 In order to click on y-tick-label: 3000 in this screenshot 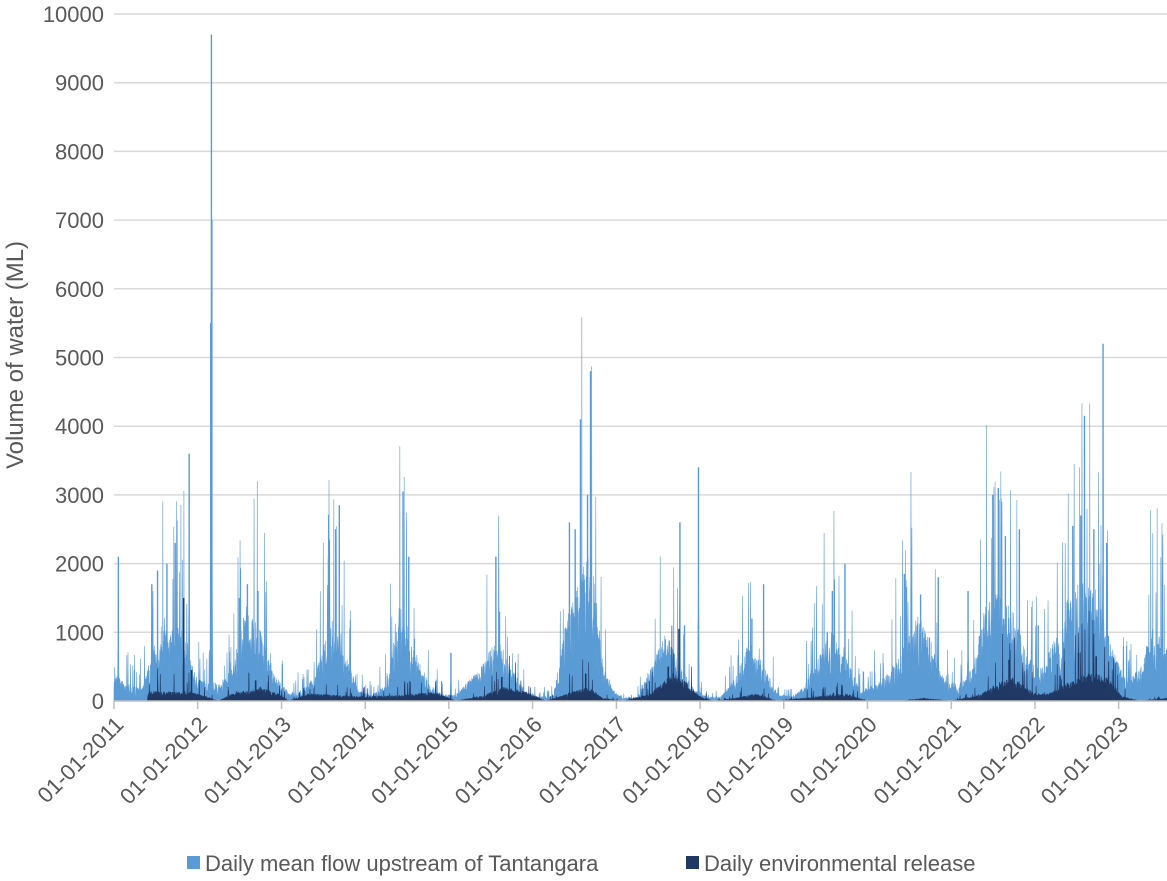, I will do `click(79, 495)`.